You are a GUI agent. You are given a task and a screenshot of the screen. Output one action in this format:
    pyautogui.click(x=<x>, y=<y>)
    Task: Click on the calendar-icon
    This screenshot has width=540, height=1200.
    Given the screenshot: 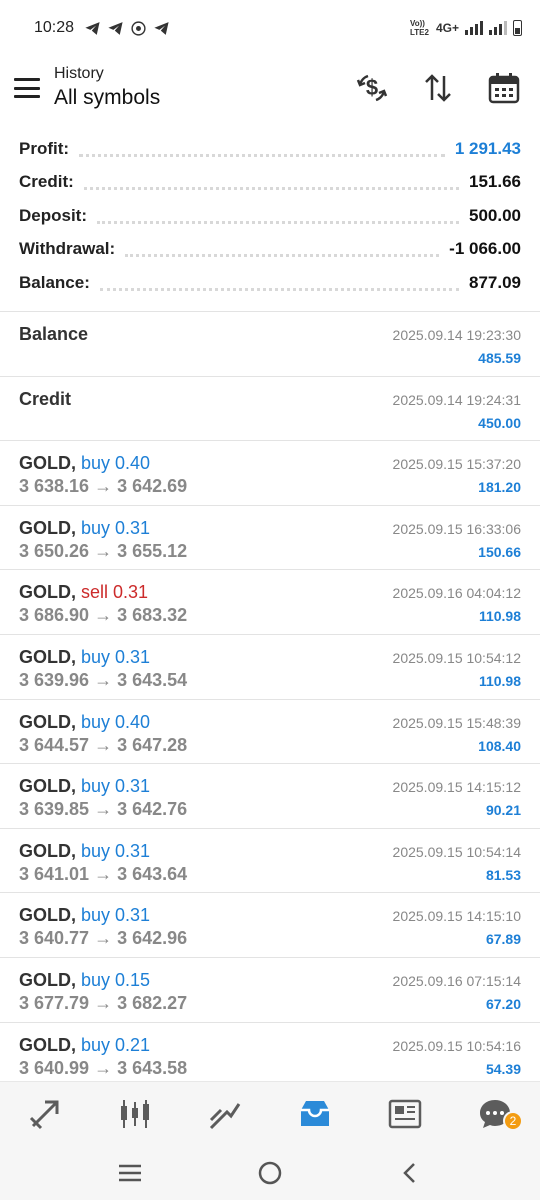 What is the action you would take?
    pyautogui.click(x=504, y=88)
    